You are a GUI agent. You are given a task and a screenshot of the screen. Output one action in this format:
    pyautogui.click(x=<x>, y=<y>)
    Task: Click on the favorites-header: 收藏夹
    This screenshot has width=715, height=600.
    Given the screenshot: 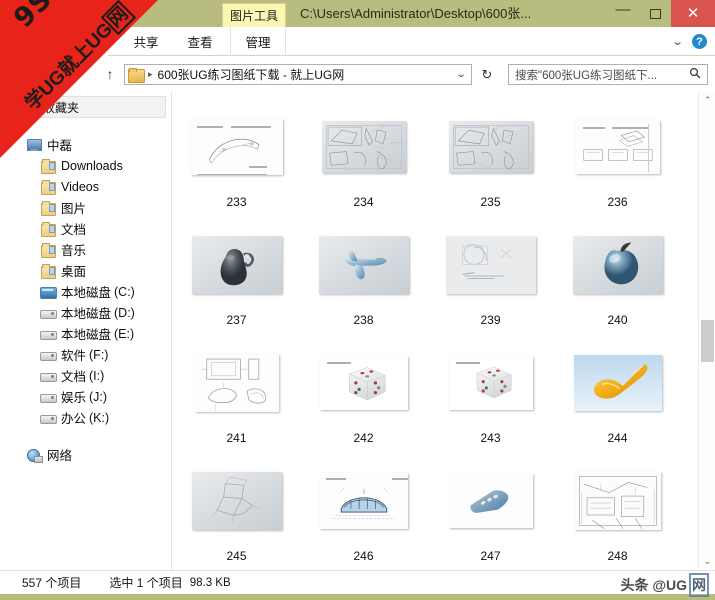 What is the action you would take?
    pyautogui.click(x=100, y=107)
    